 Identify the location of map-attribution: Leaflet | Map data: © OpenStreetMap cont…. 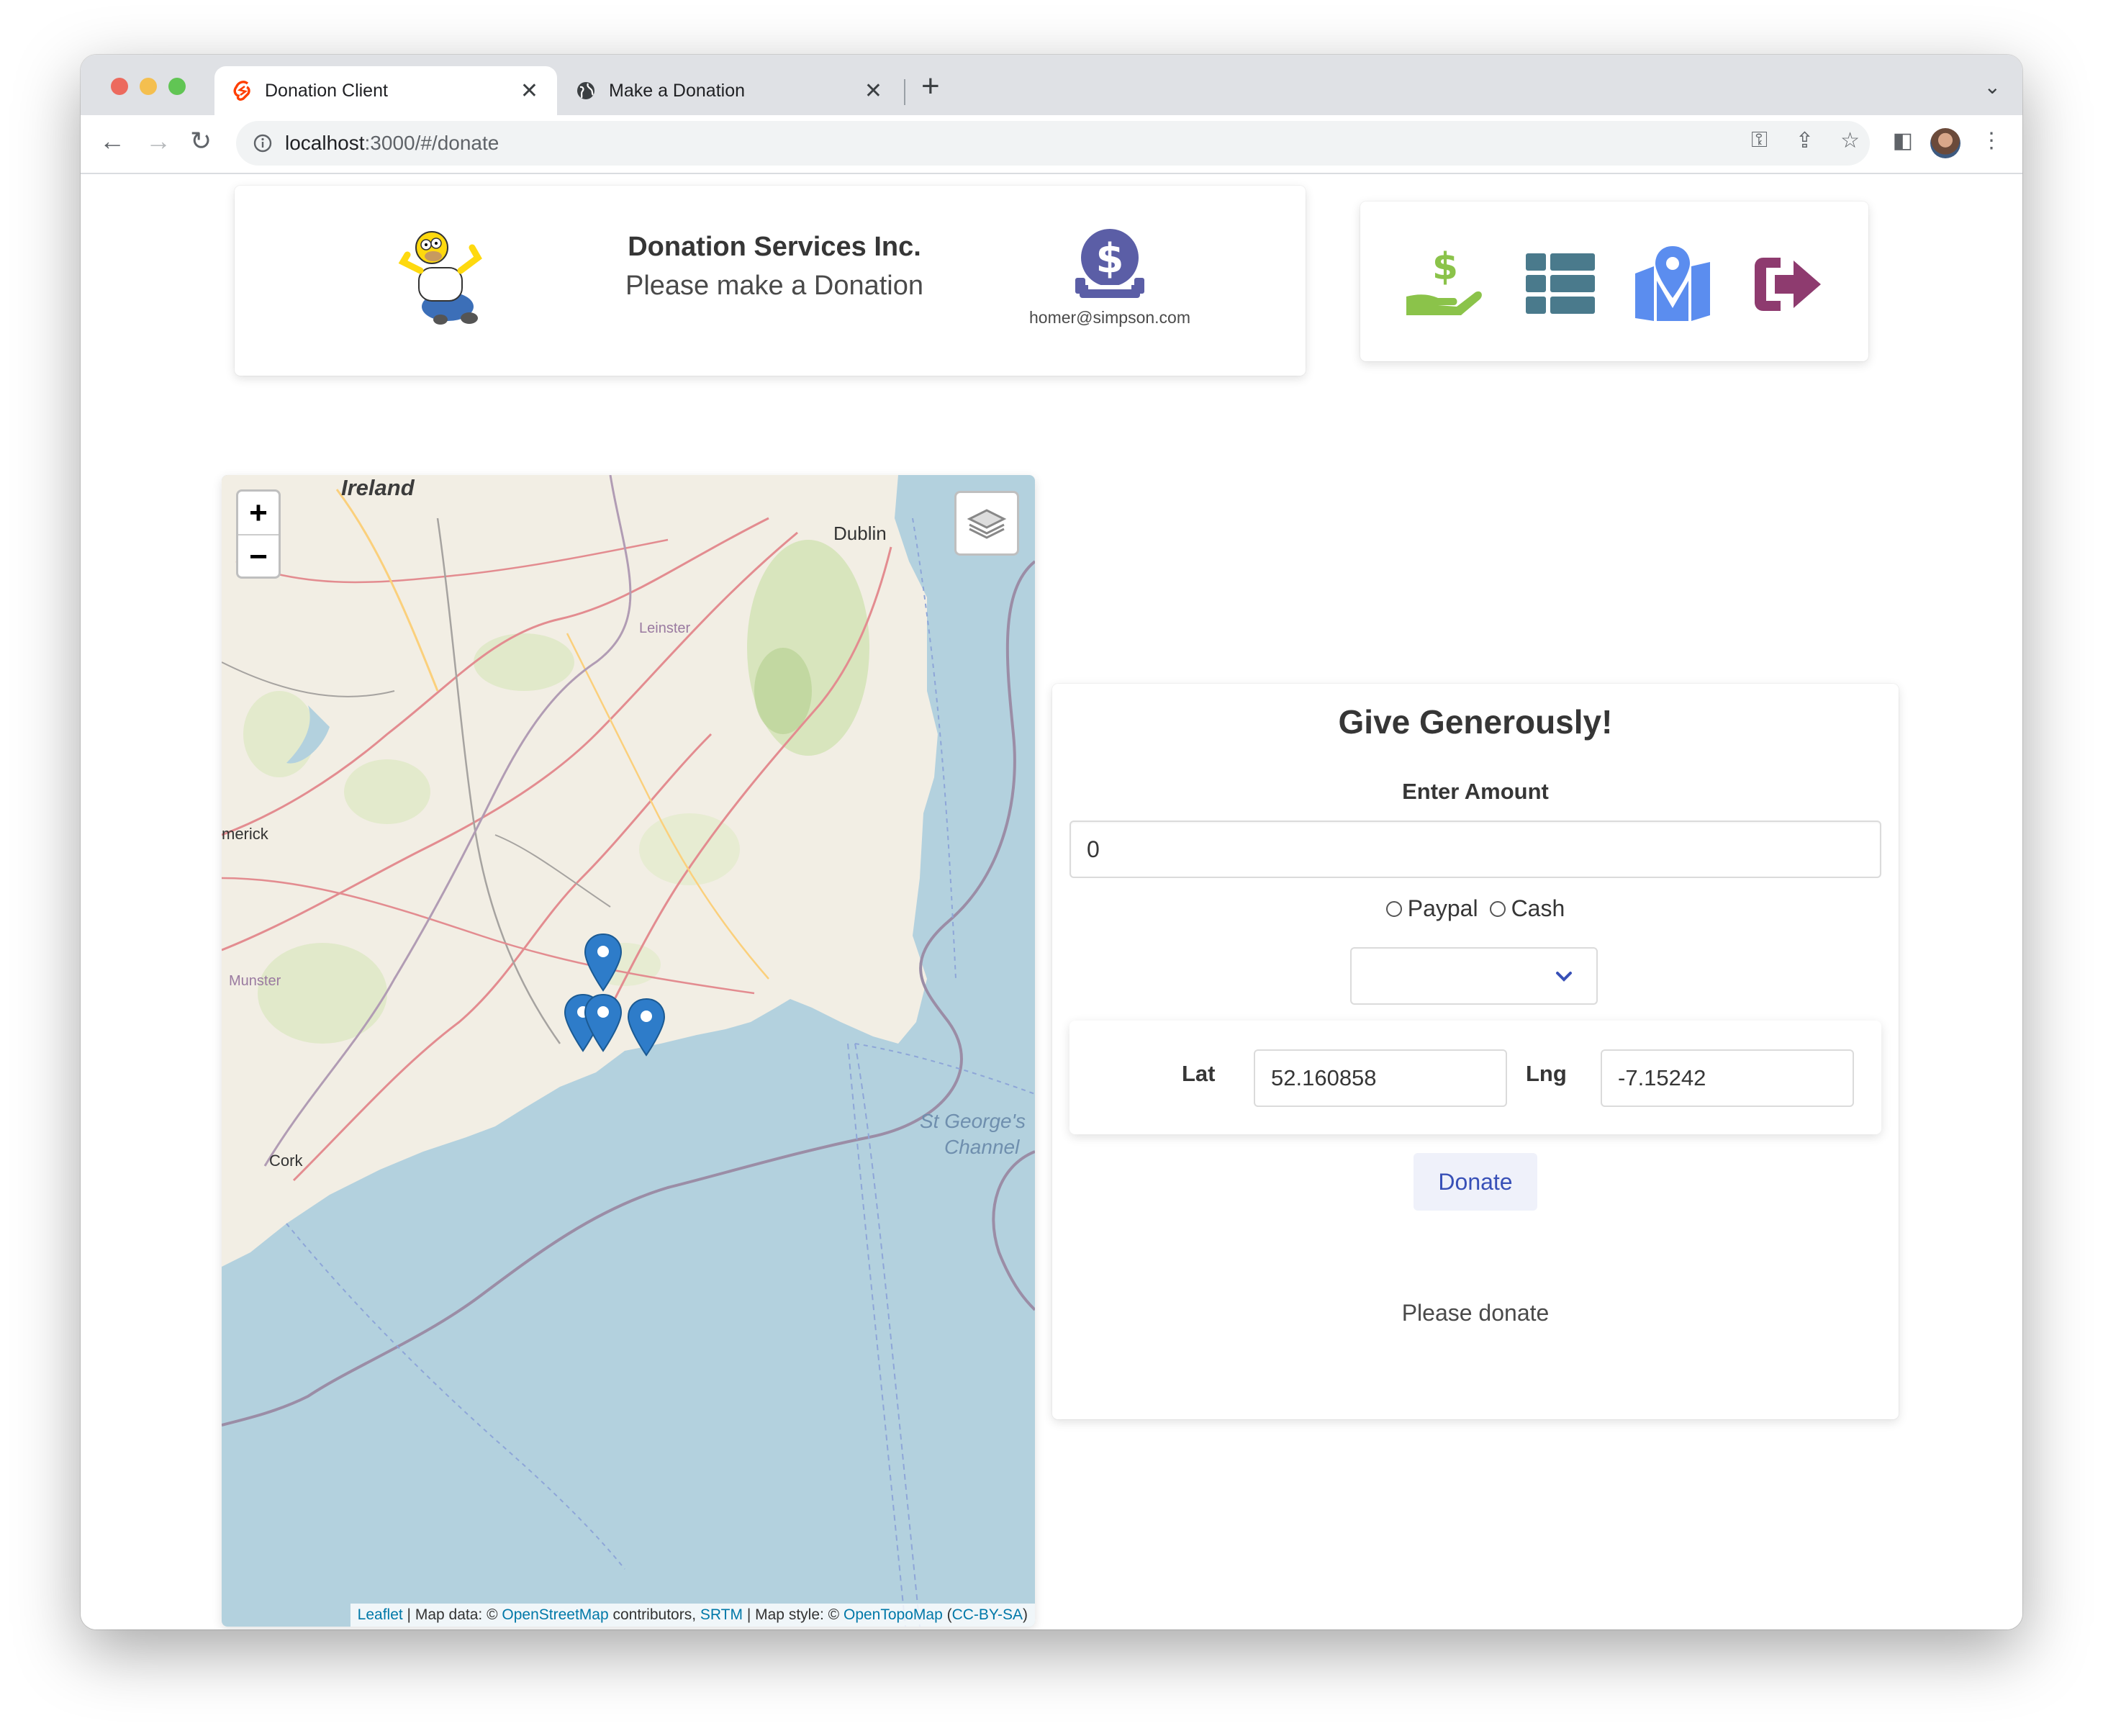
(692, 1615).